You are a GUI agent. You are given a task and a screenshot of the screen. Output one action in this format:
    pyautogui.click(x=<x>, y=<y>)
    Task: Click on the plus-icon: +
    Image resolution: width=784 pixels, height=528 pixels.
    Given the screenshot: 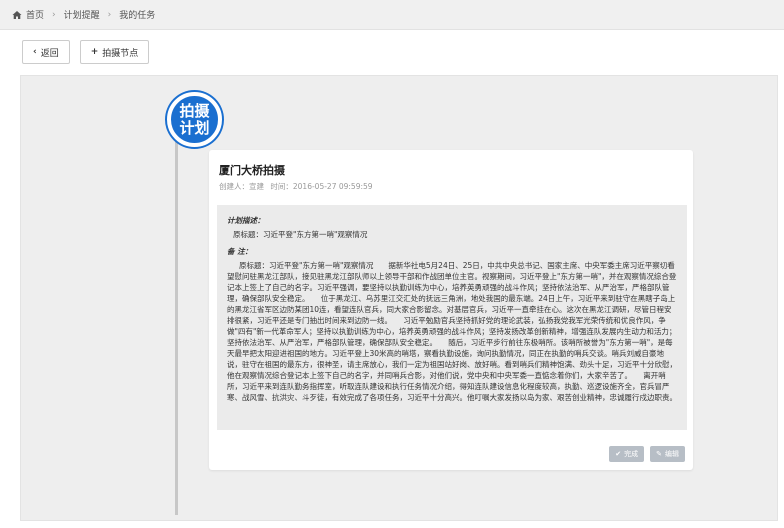 What is the action you would take?
    pyautogui.click(x=94, y=52)
    